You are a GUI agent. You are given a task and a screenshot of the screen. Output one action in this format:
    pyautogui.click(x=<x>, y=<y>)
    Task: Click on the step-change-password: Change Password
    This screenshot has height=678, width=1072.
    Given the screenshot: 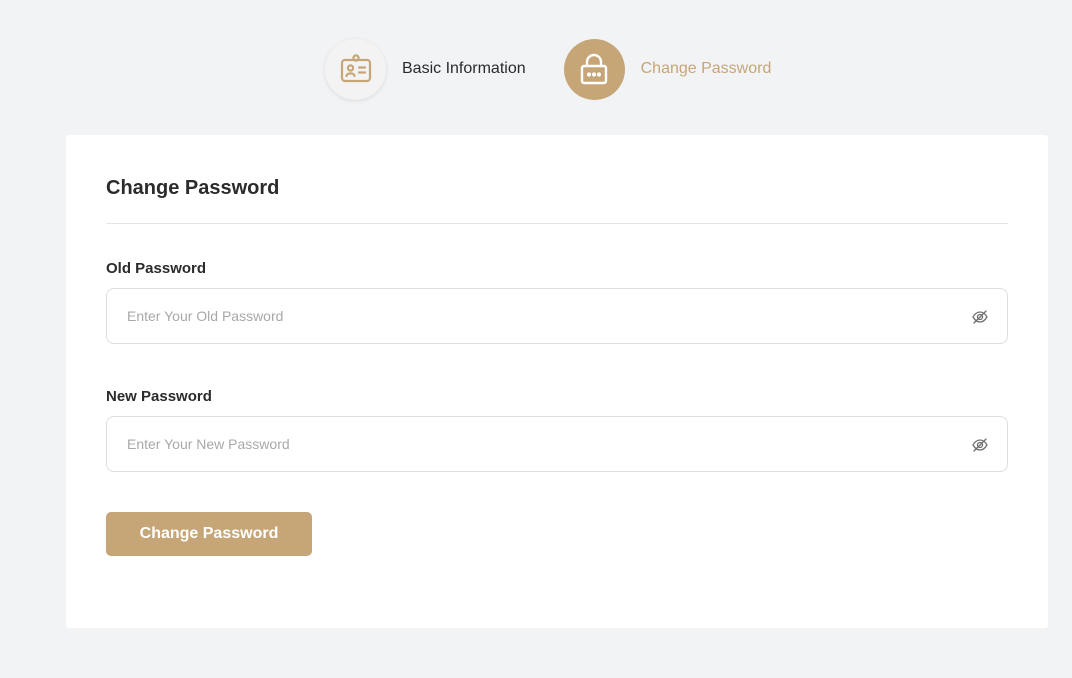 What is the action you would take?
    pyautogui.click(x=667, y=69)
    